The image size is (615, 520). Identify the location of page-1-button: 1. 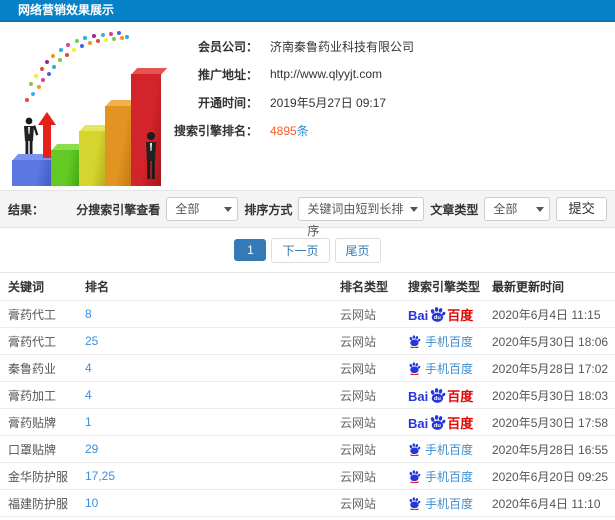
(250, 250).